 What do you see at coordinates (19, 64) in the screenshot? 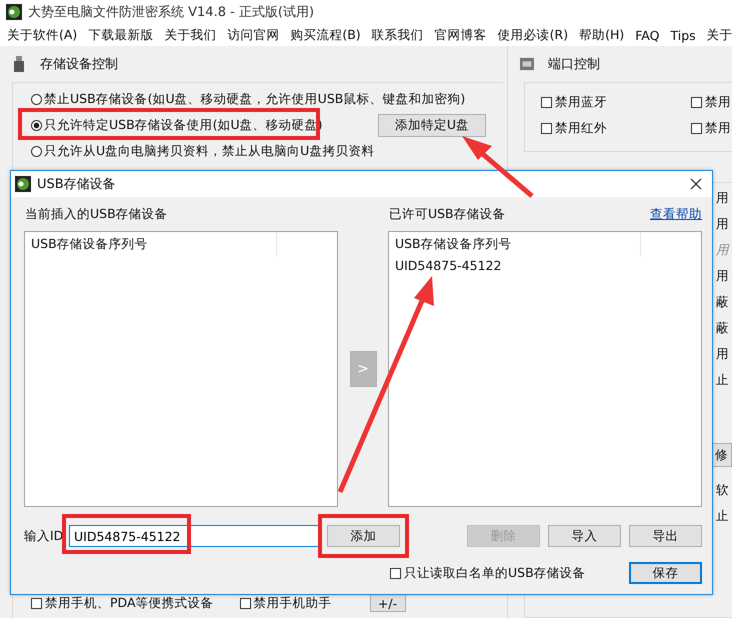
I see `usb-drive-icon` at bounding box center [19, 64].